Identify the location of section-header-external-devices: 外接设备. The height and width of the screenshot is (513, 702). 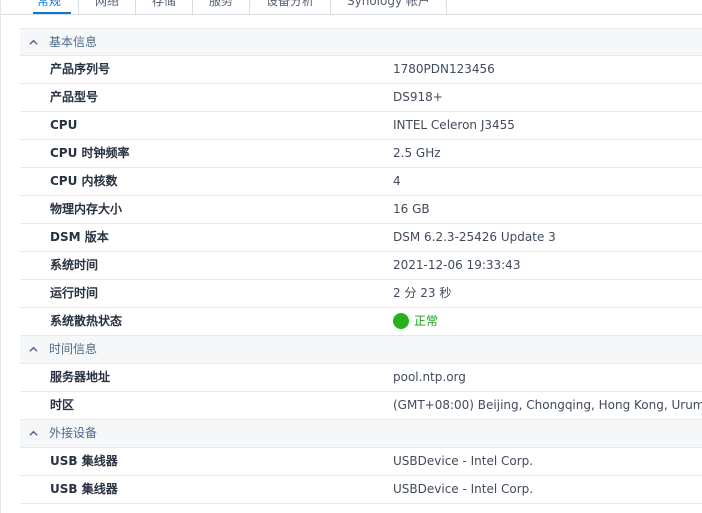
(361, 434).